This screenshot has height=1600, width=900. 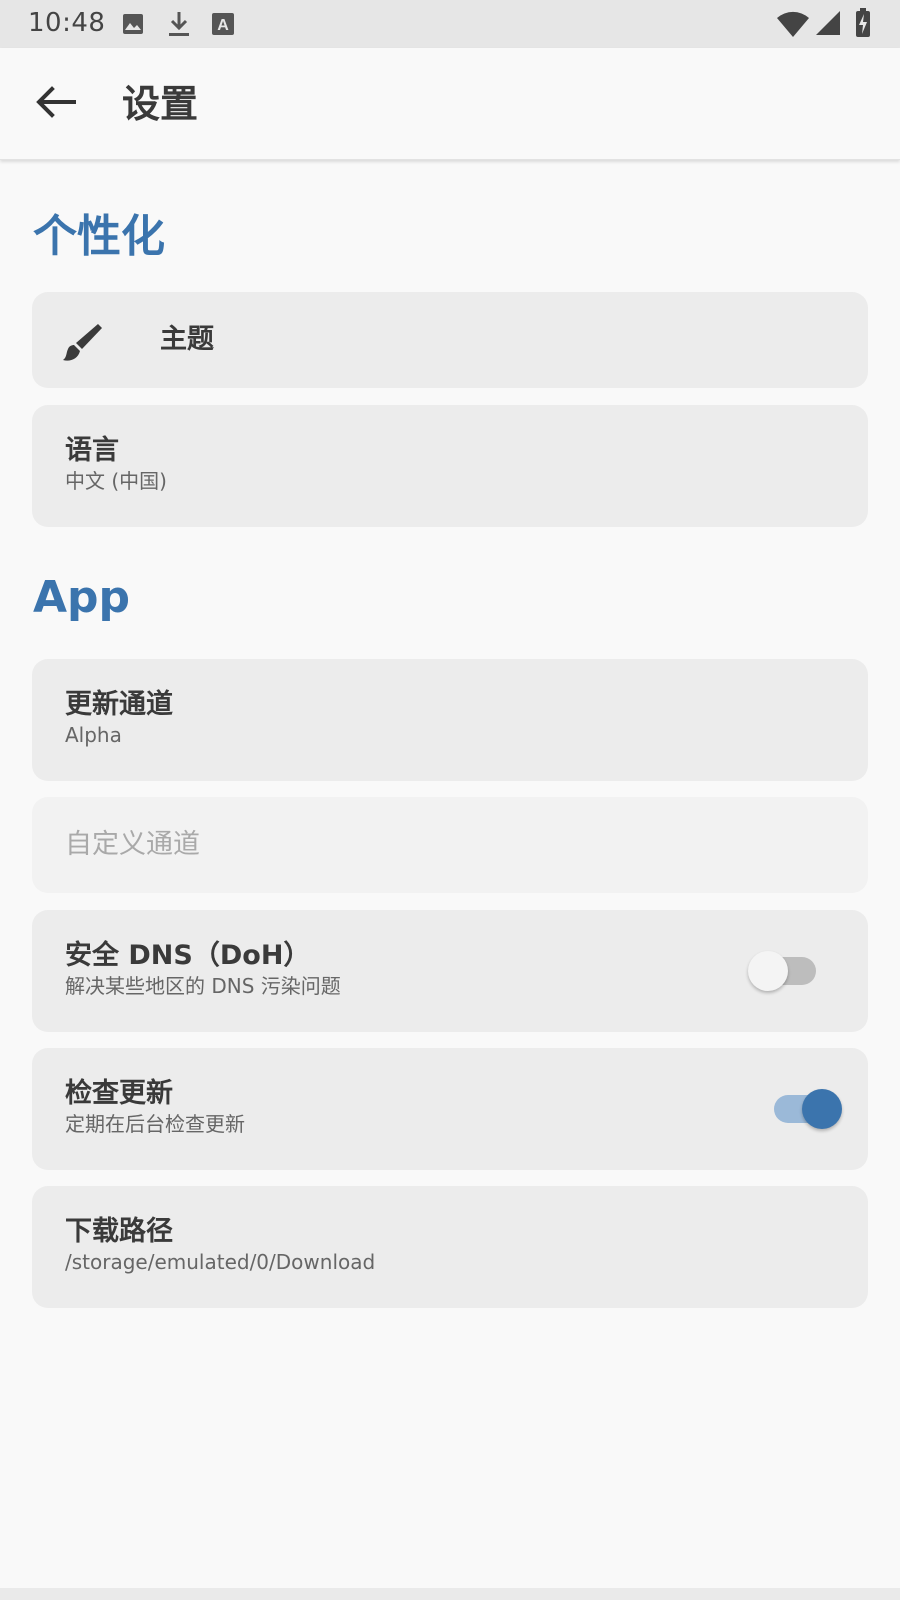 I want to click on text-box-icon: A, so click(x=223, y=26).